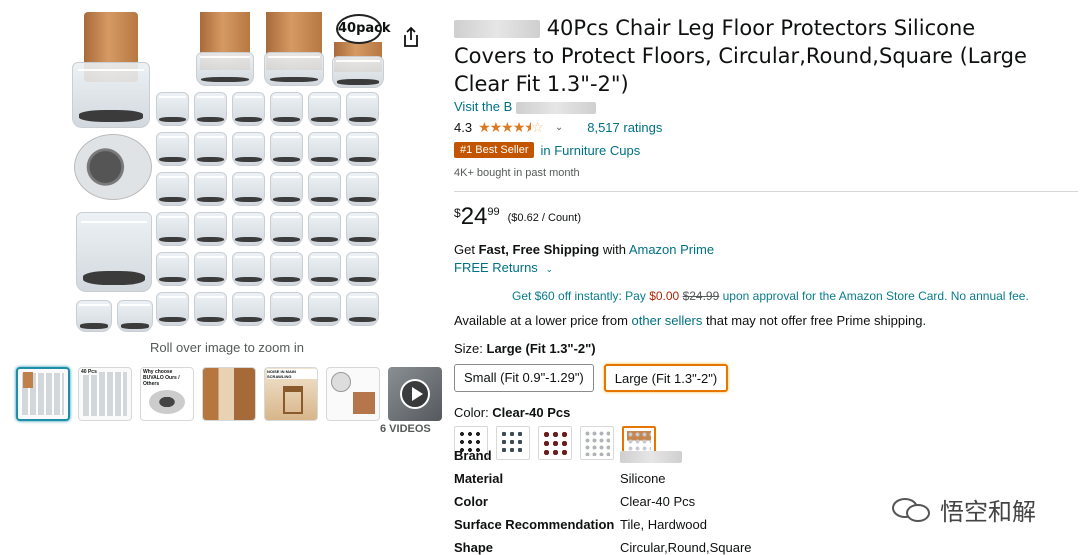 This screenshot has width=1080, height=555. I want to click on spec-row: Surface Recommendation Tile, Hardwood, so click(603, 524).